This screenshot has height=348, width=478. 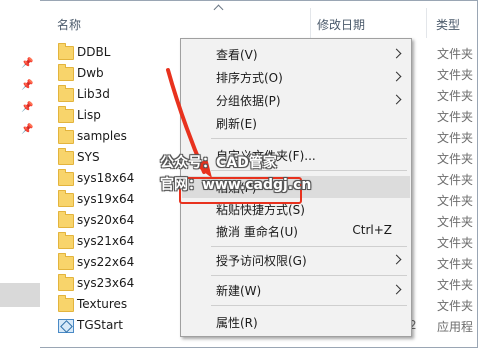 What do you see at coordinates (100, 325) in the screenshot?
I see `file-name: TGStart` at bounding box center [100, 325].